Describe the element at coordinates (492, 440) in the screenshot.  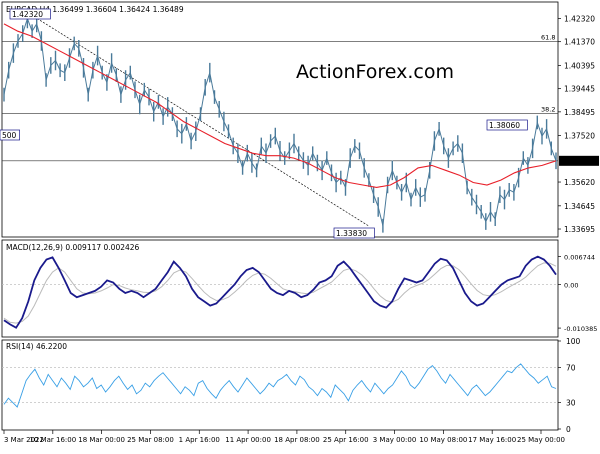
I see `time-tick-label: 17 May 16:00` at that location.